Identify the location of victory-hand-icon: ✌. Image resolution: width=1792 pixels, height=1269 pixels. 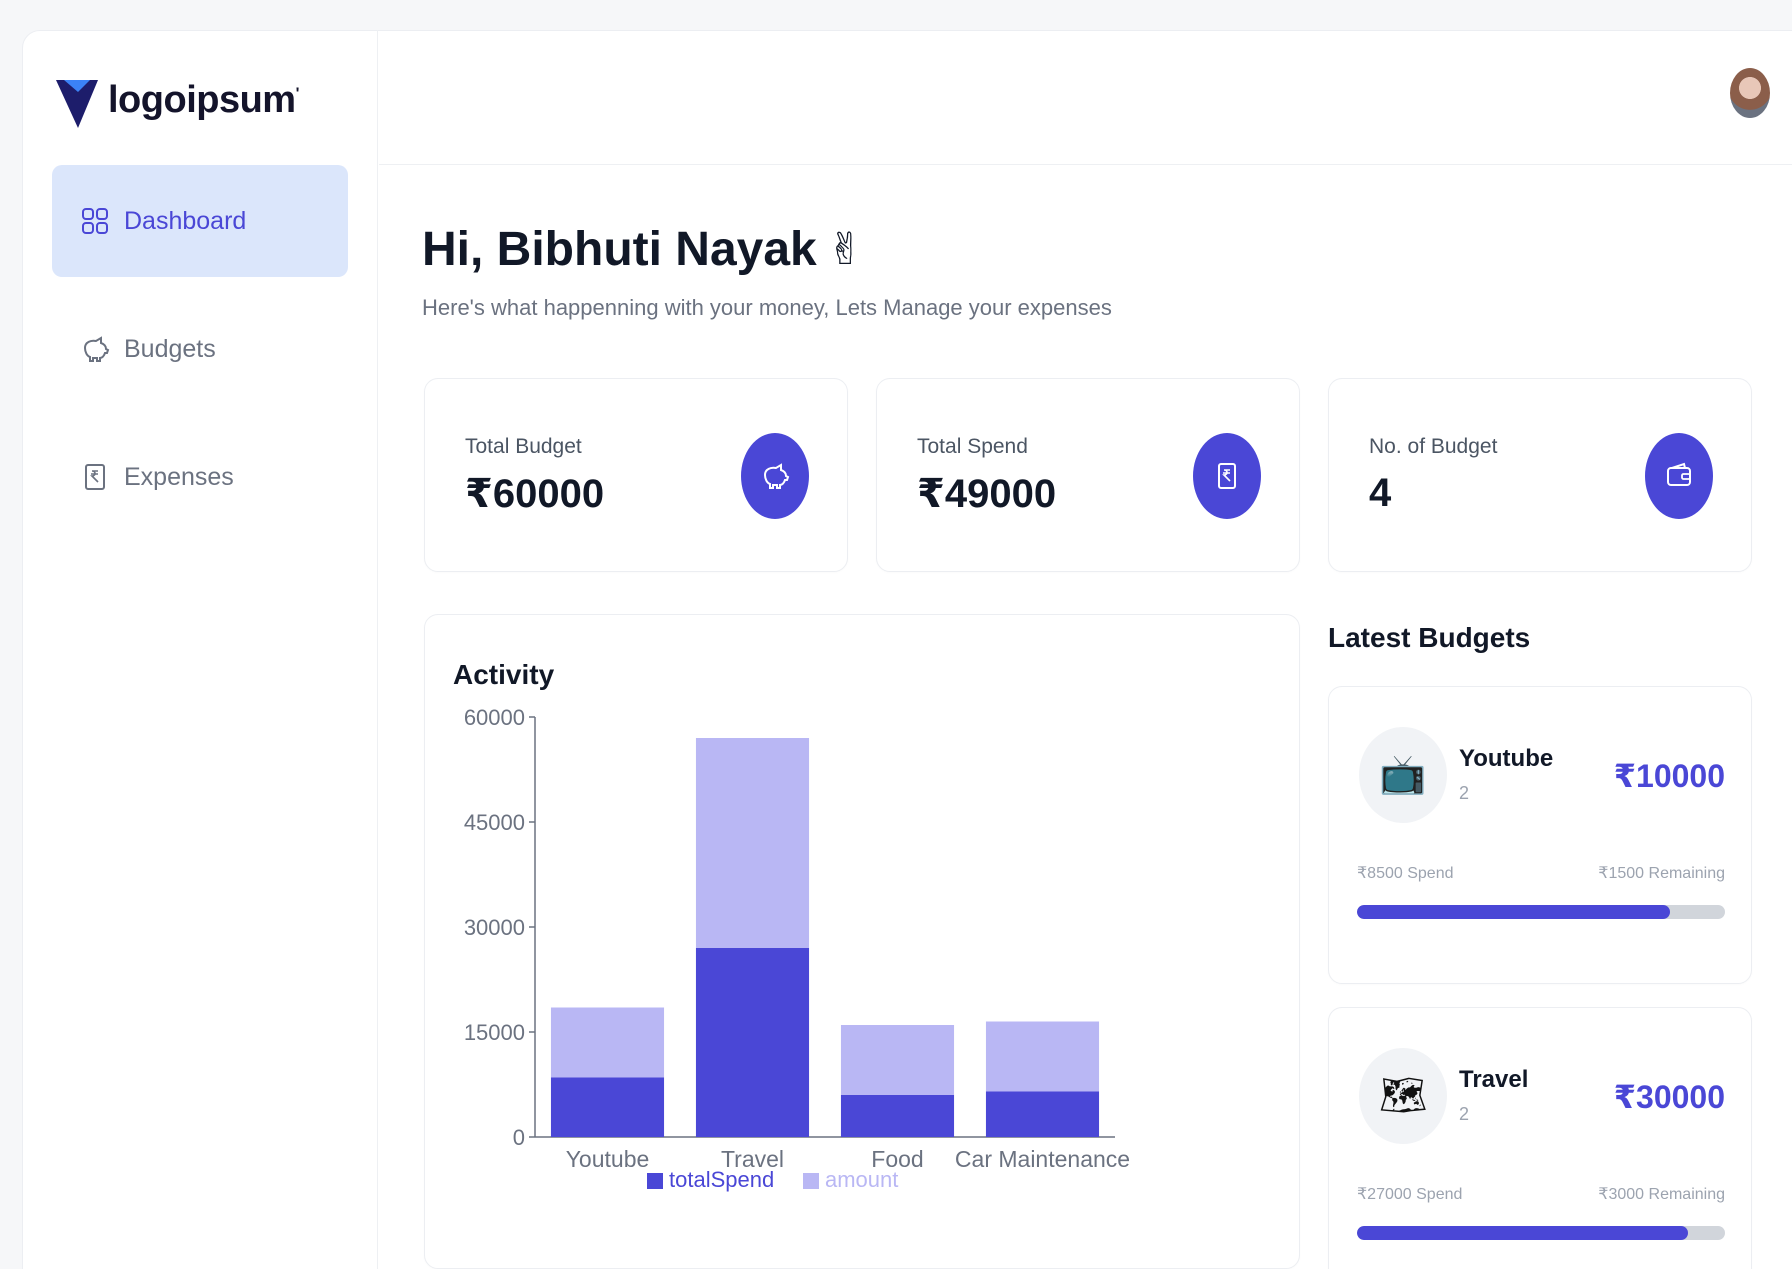
(845, 249).